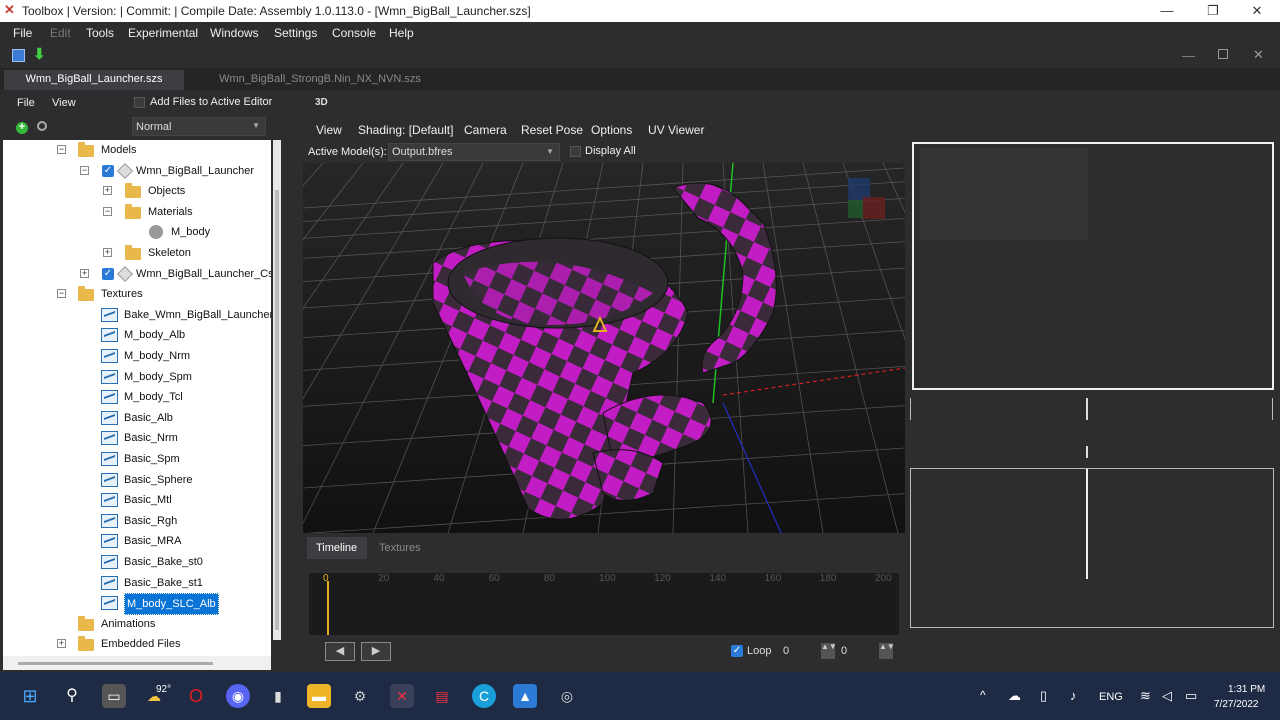 Image resolution: width=1280 pixels, height=720 pixels. What do you see at coordinates (983, 695) in the screenshot?
I see `chevron-up-icon: ^` at bounding box center [983, 695].